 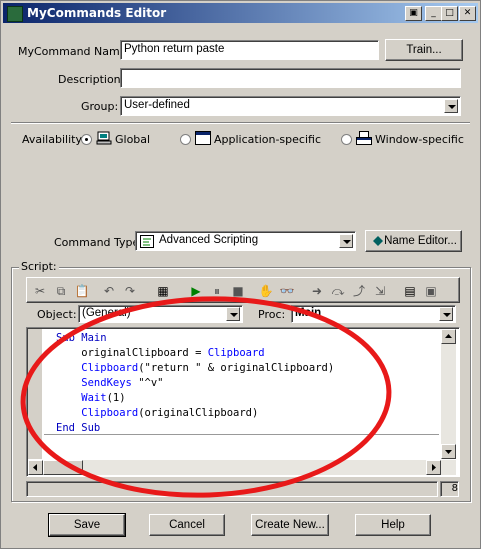 What do you see at coordinates (109, 383) in the screenshot?
I see `code-line: SendKeys "^v"` at bounding box center [109, 383].